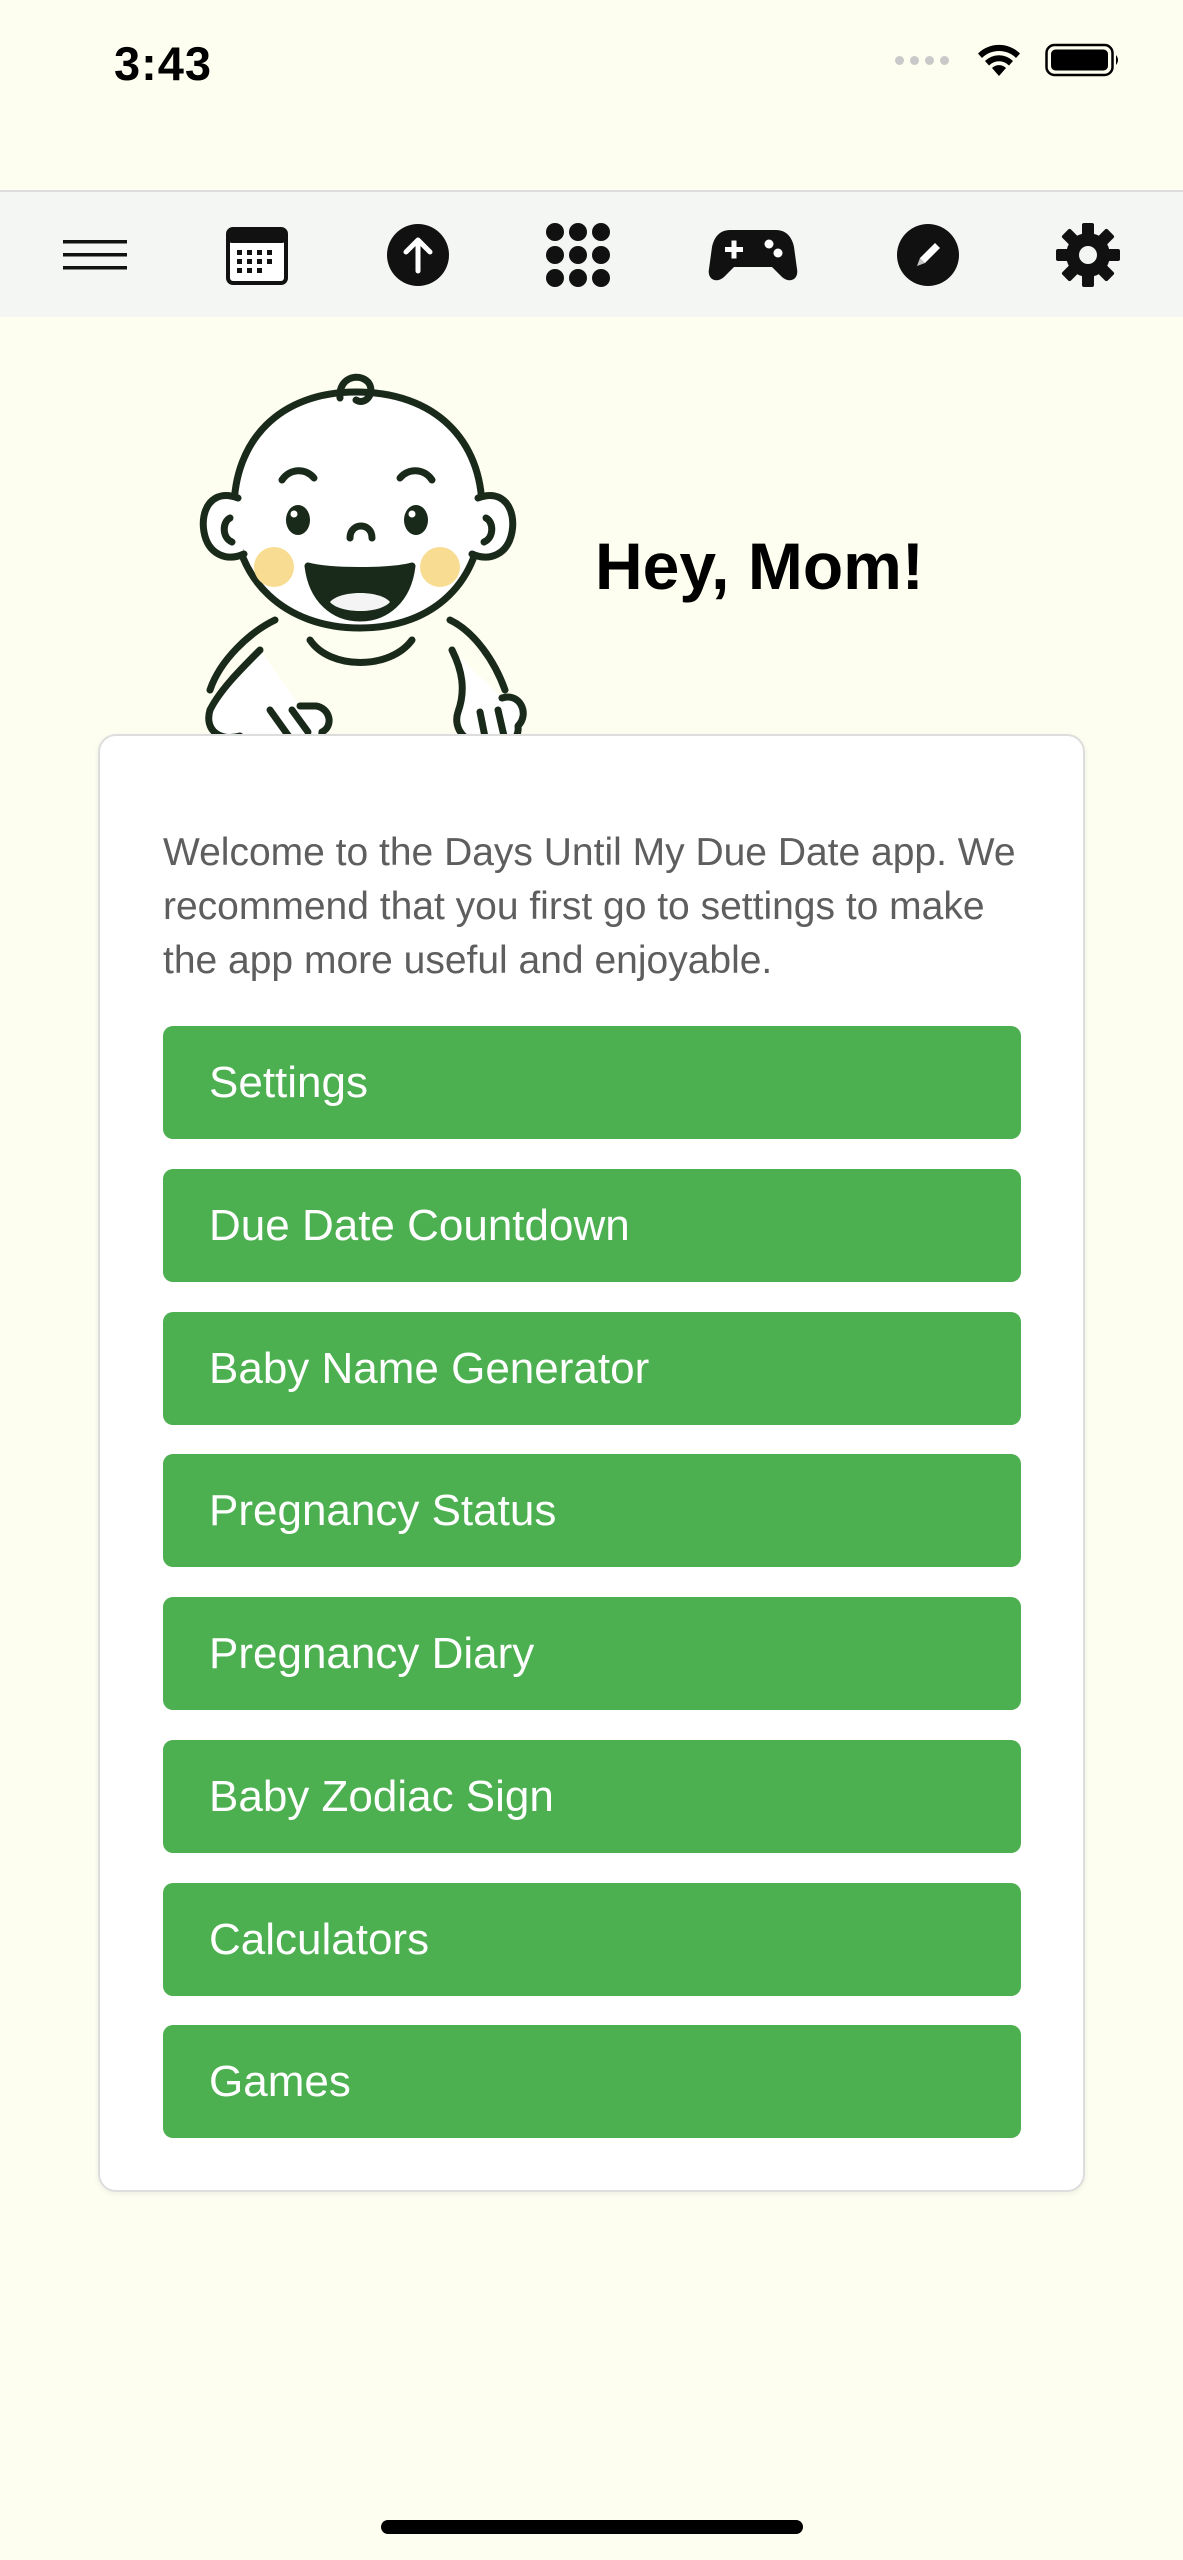  What do you see at coordinates (922, 60) in the screenshot?
I see `cellular-signal-icon` at bounding box center [922, 60].